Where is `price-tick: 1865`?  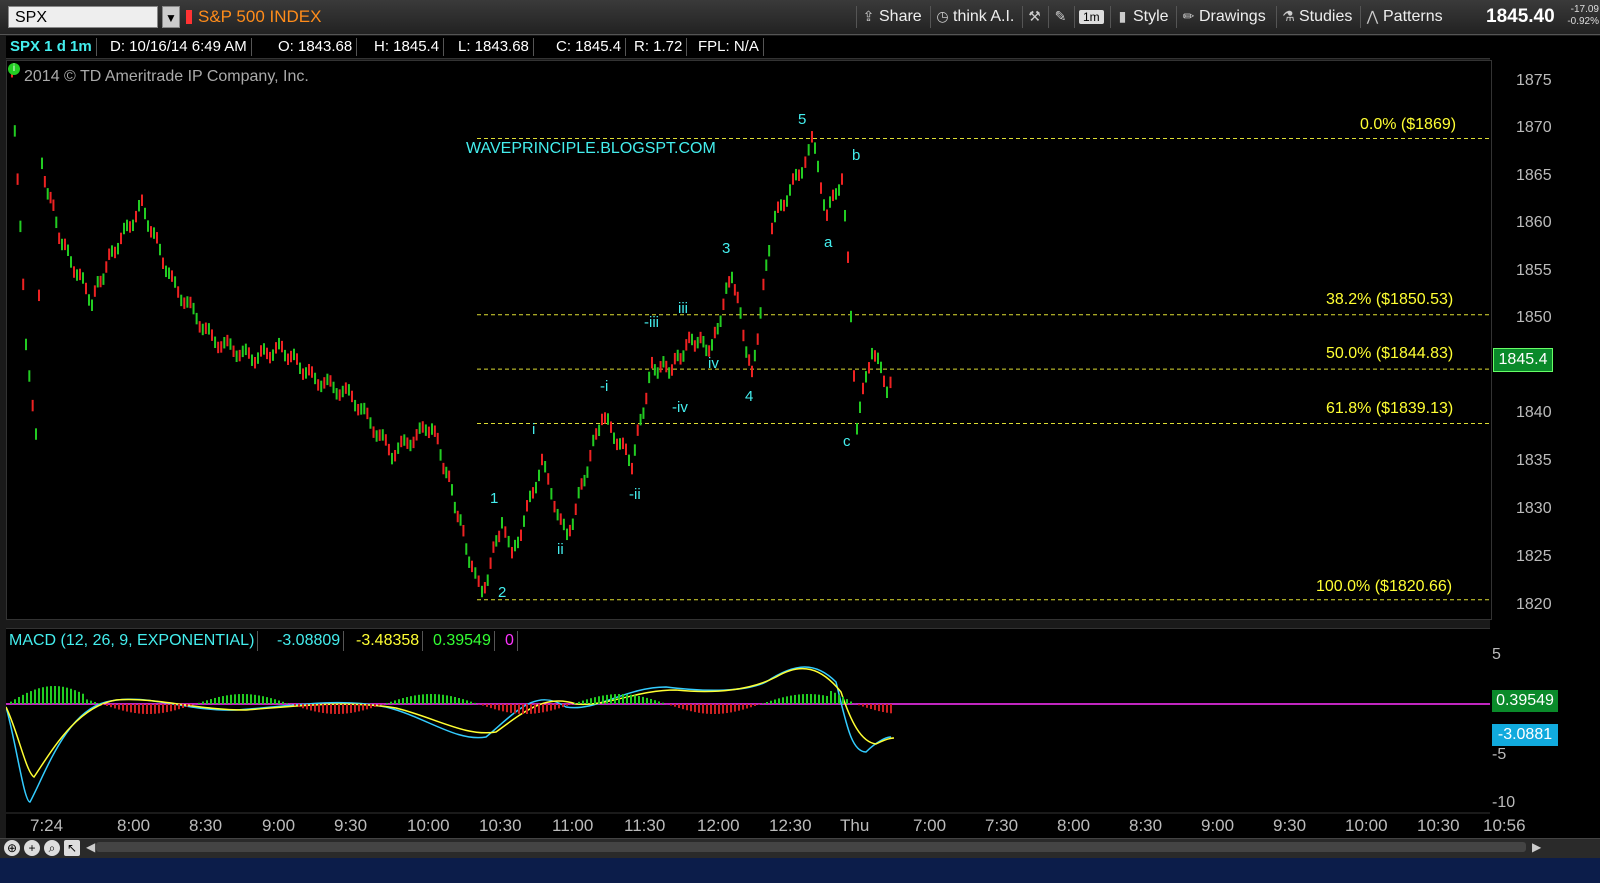 price-tick: 1865 is located at coordinates (1534, 175).